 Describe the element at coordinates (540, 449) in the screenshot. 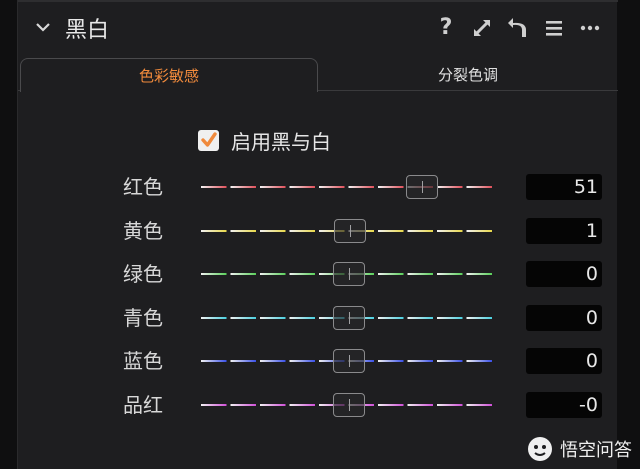

I see `wukong-logo-icon` at that location.